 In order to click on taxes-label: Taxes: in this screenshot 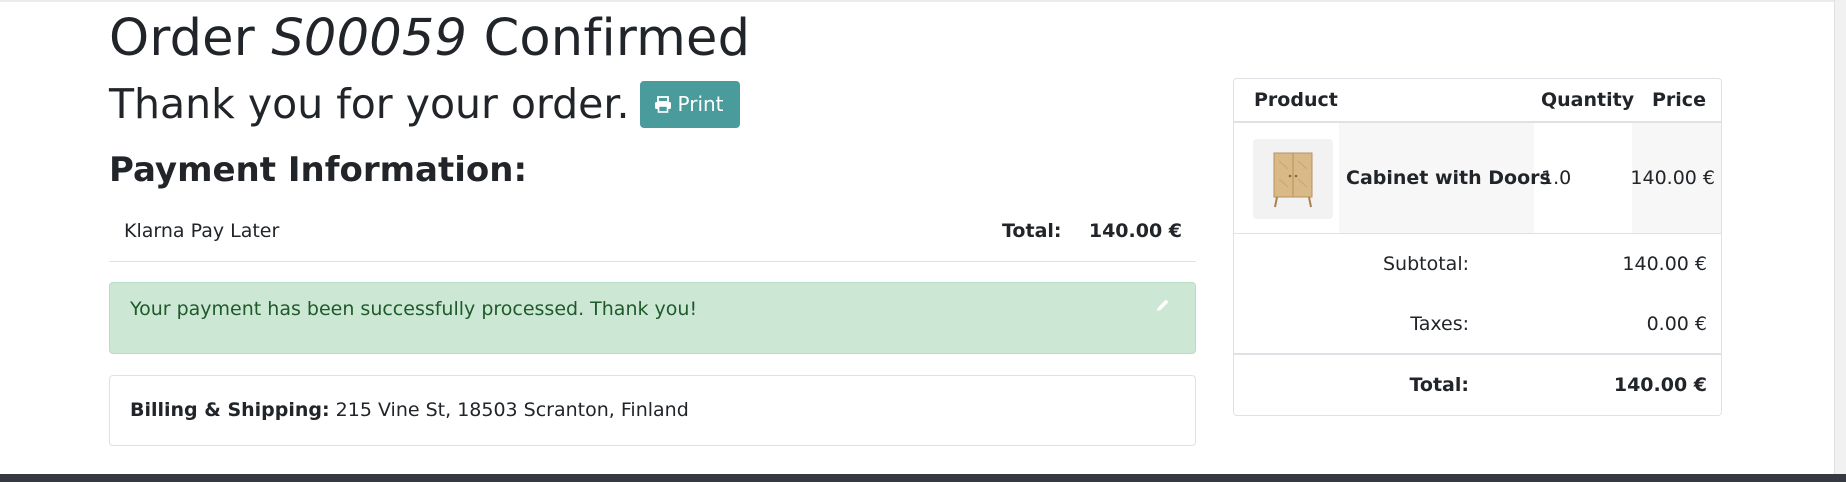, I will do `click(1439, 324)`.